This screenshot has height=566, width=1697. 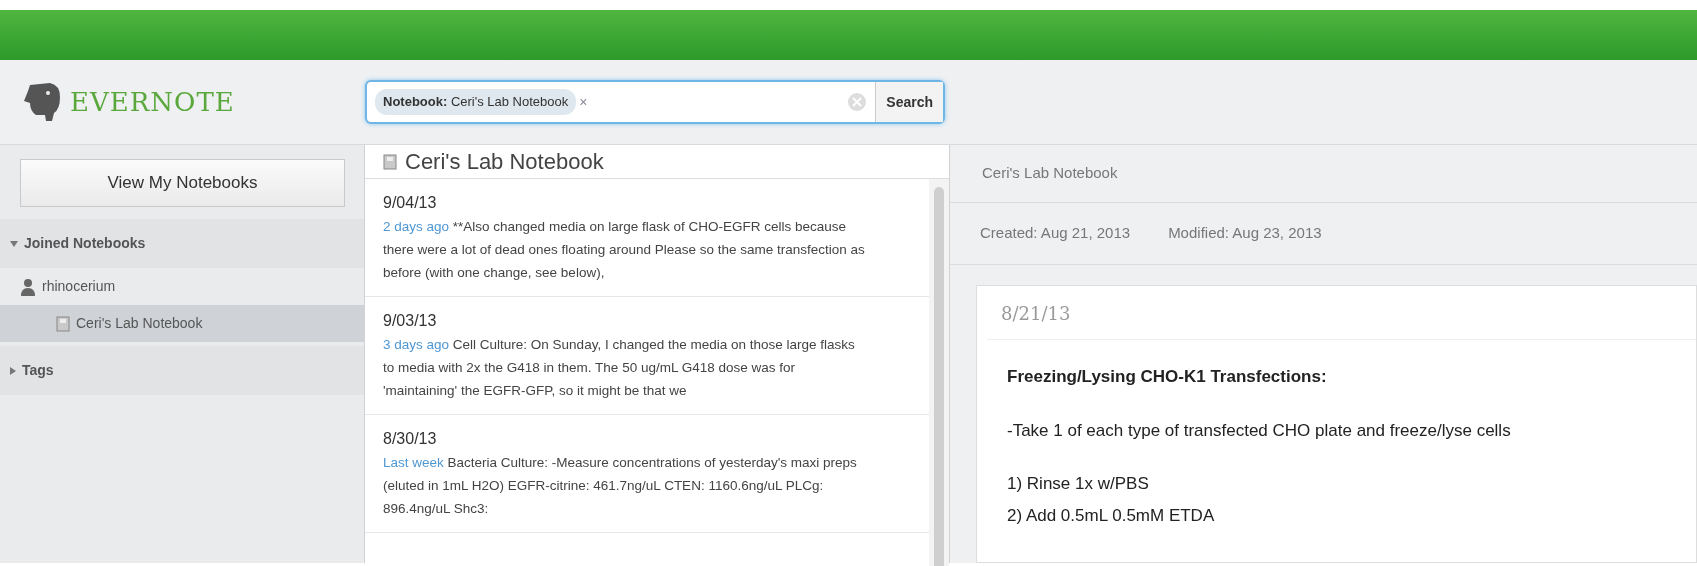 I want to click on search-button: Search, so click(x=909, y=102).